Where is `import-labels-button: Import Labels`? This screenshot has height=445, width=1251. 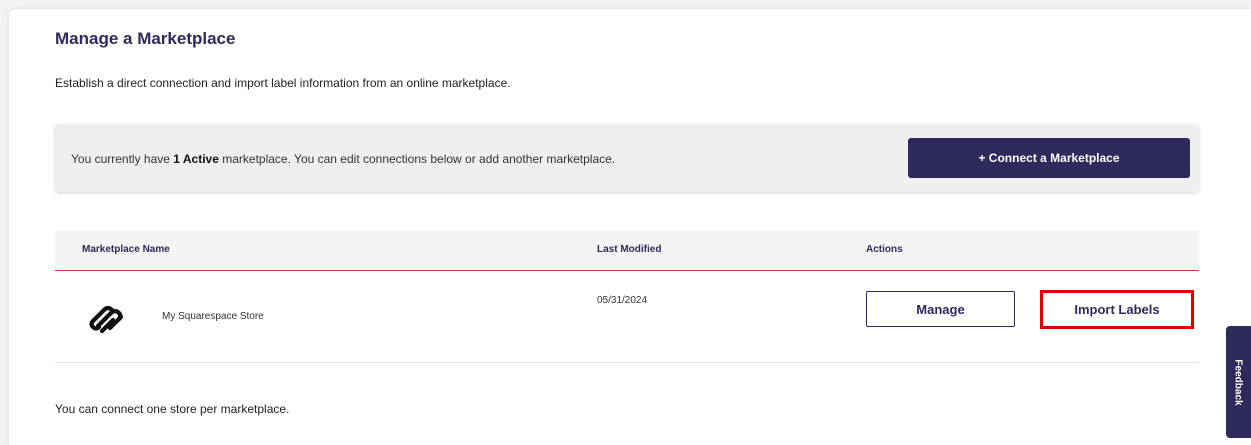 import-labels-button: Import Labels is located at coordinates (1117, 309).